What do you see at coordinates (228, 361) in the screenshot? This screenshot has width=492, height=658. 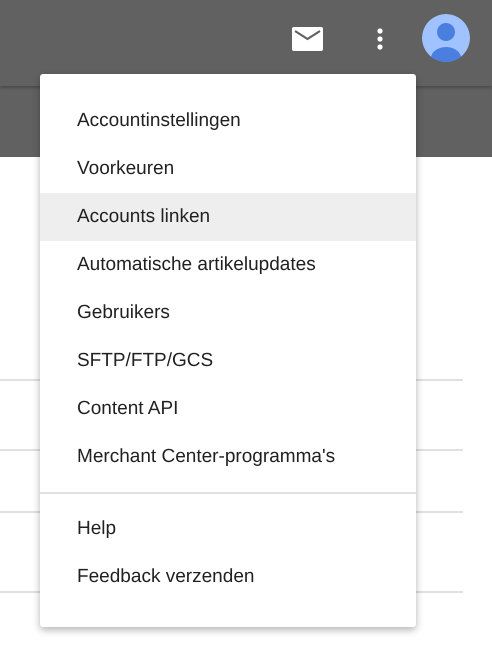 I see `menu-item: SFTP/FTP/GCS` at bounding box center [228, 361].